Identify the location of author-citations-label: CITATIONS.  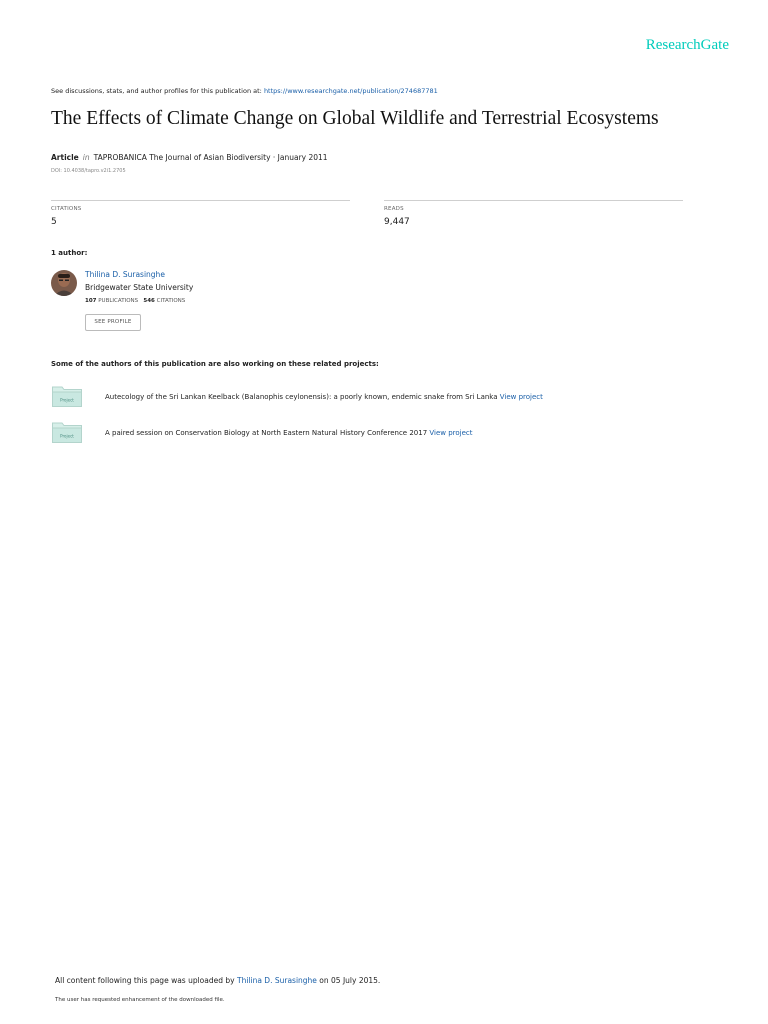
(171, 301).